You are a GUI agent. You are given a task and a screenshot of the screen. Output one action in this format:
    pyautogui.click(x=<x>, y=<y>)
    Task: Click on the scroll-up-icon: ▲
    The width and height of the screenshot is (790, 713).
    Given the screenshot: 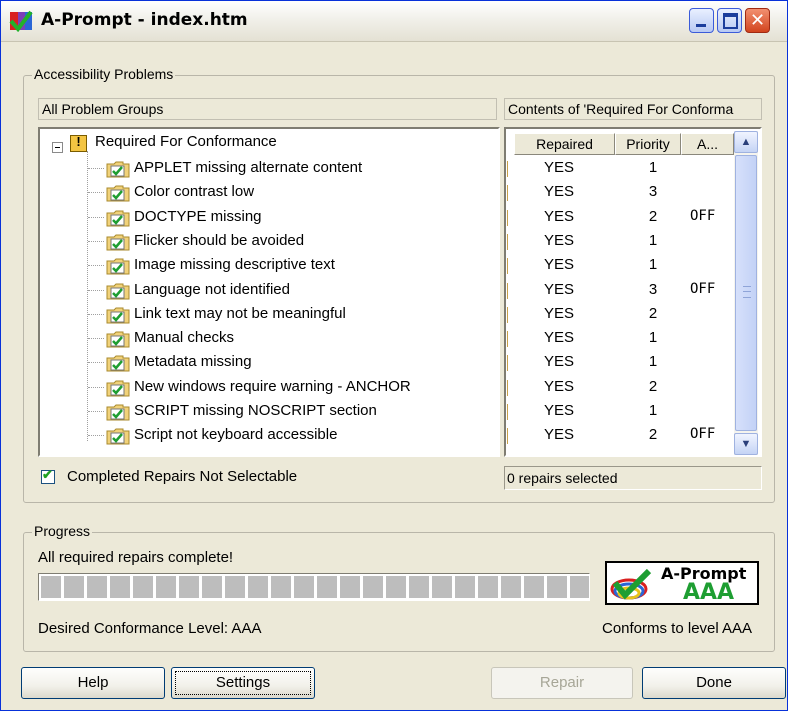 What is the action you would take?
    pyautogui.click(x=746, y=142)
    